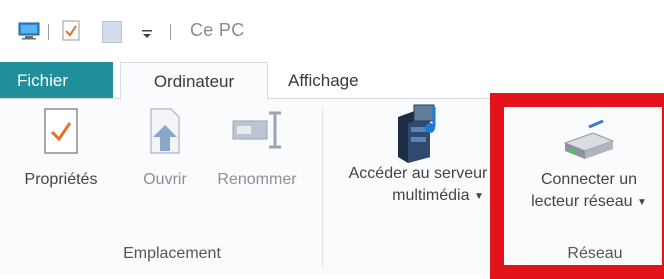 This screenshot has width=664, height=279. What do you see at coordinates (257, 131) in the screenshot?
I see `rename-icon` at bounding box center [257, 131].